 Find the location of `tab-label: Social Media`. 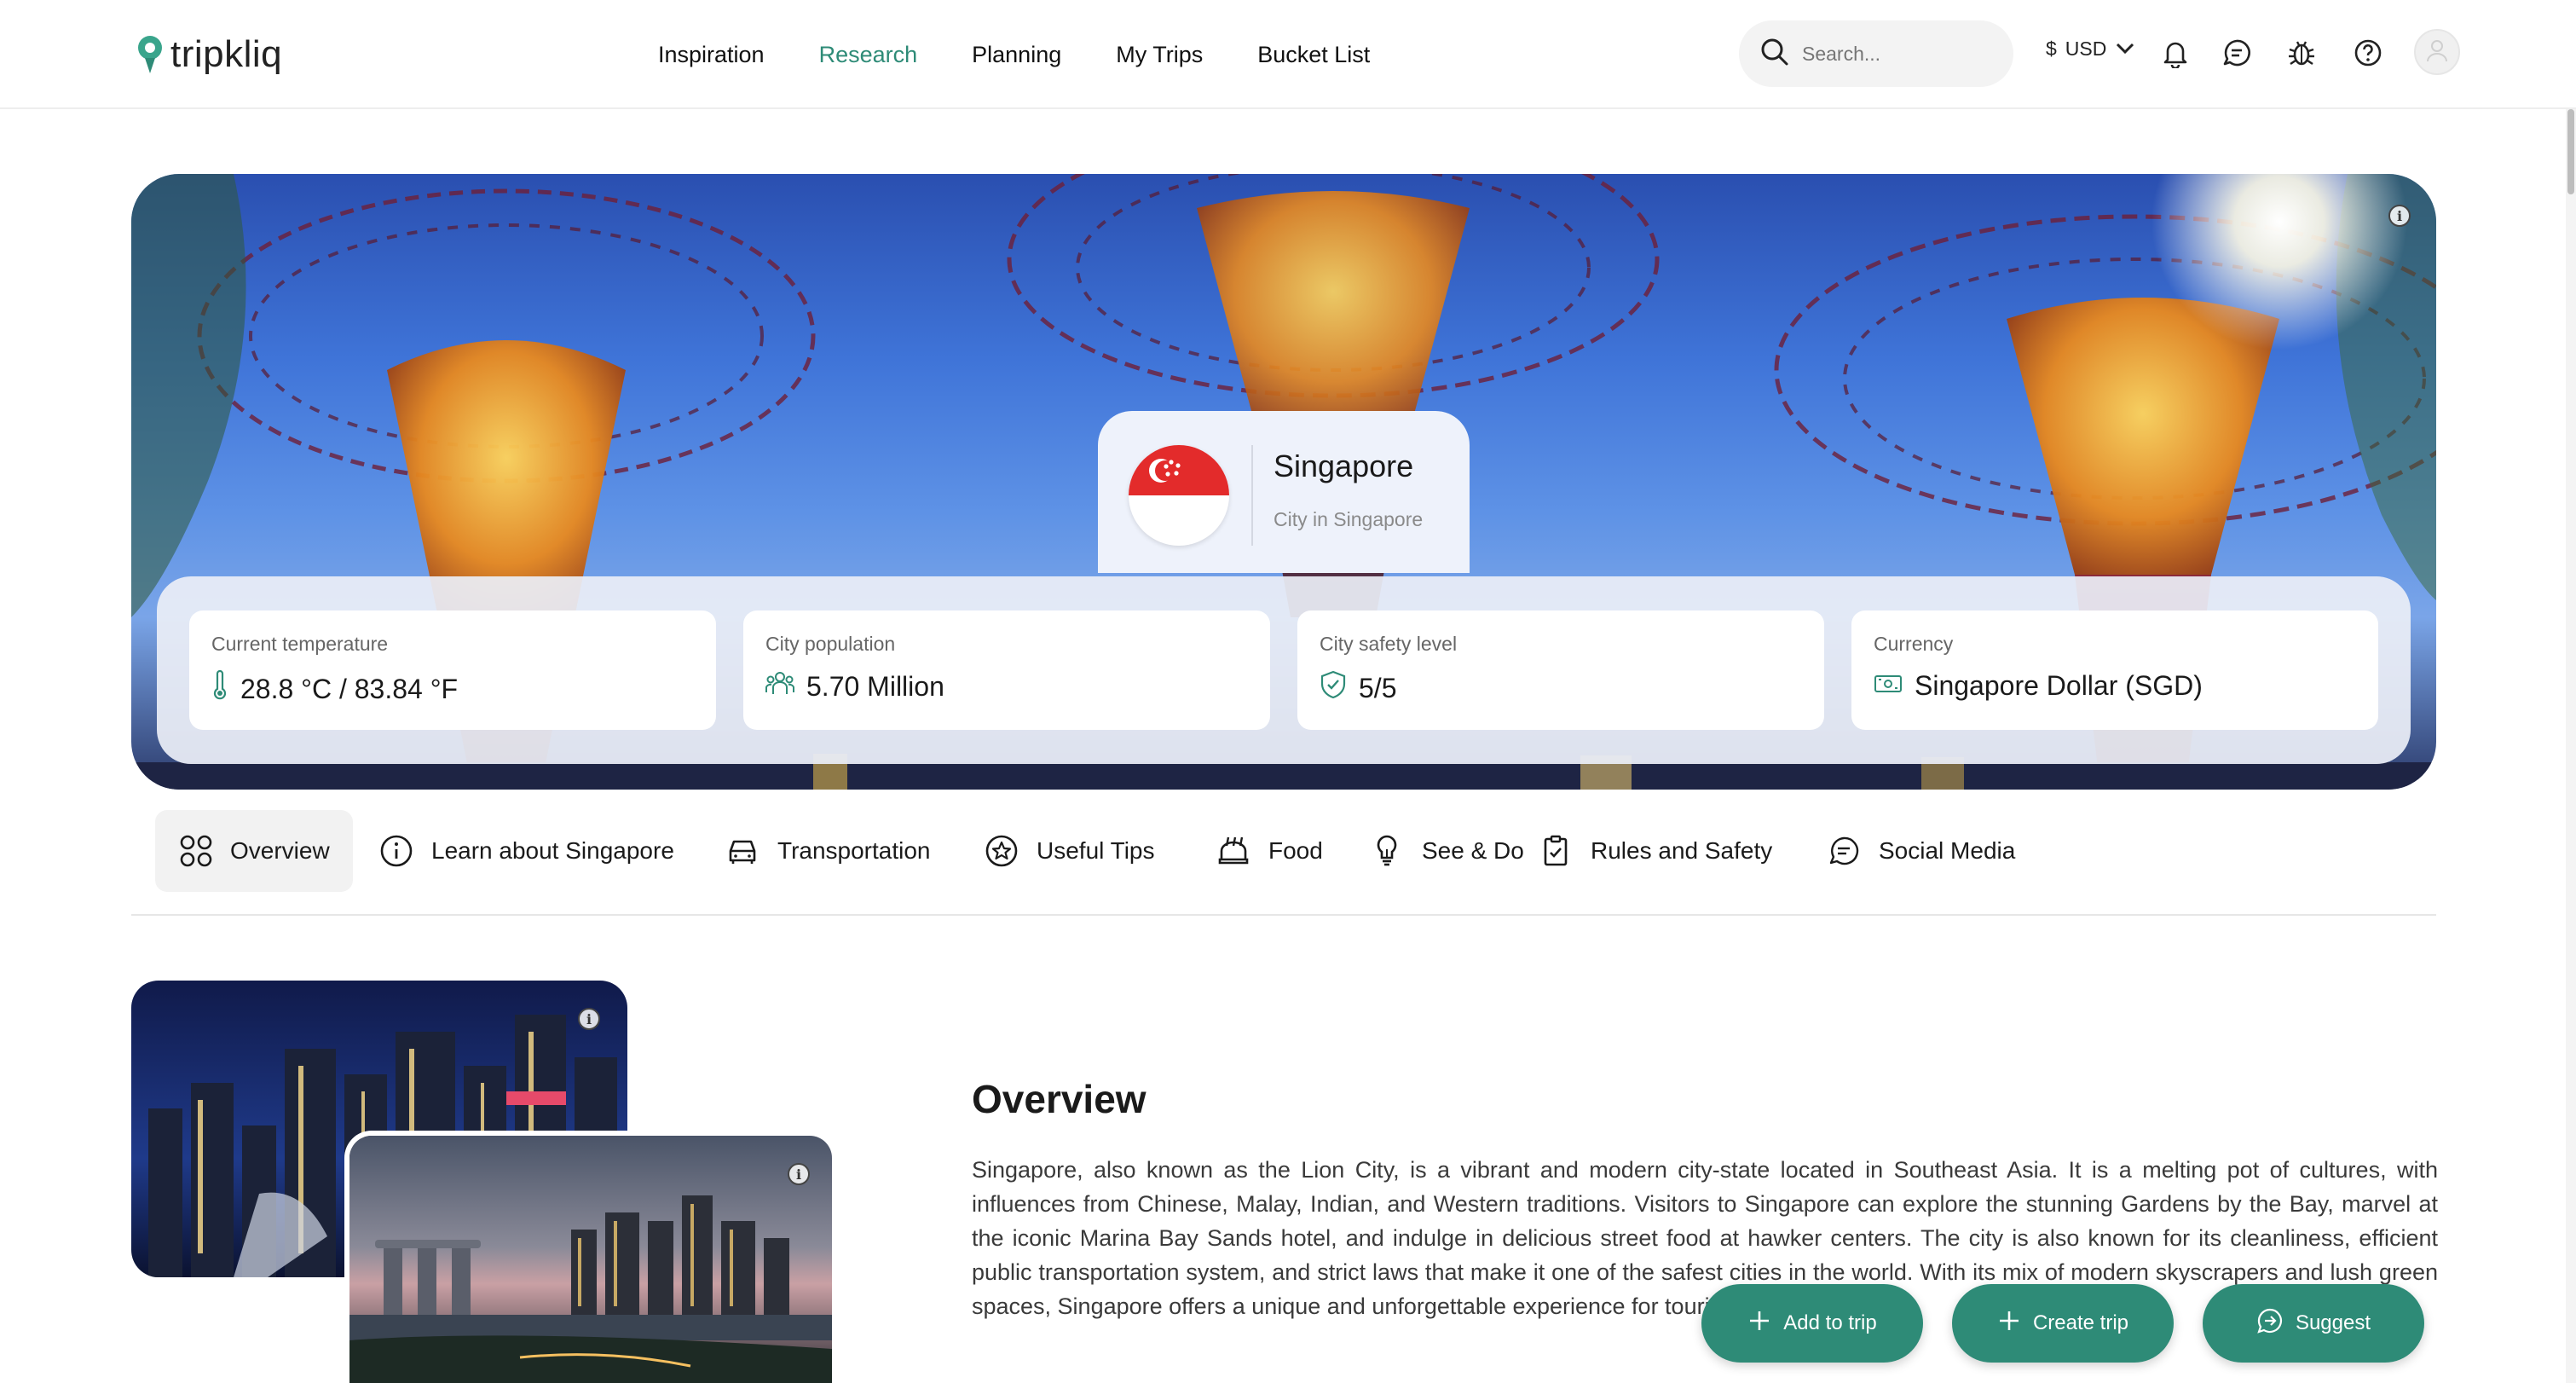

tab-label: Social Media is located at coordinates (1947, 850).